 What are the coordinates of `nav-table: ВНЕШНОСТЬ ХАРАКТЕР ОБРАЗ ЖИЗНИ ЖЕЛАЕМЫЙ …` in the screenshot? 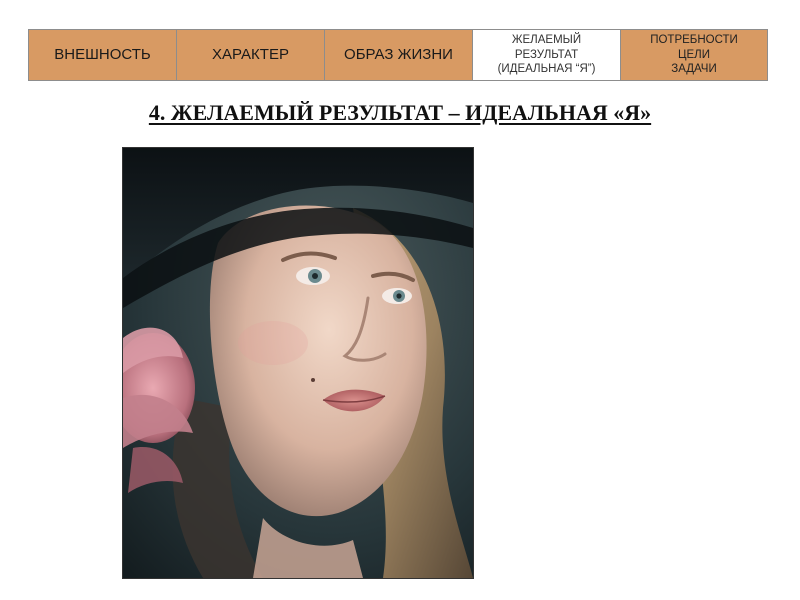 It's located at (398, 55).